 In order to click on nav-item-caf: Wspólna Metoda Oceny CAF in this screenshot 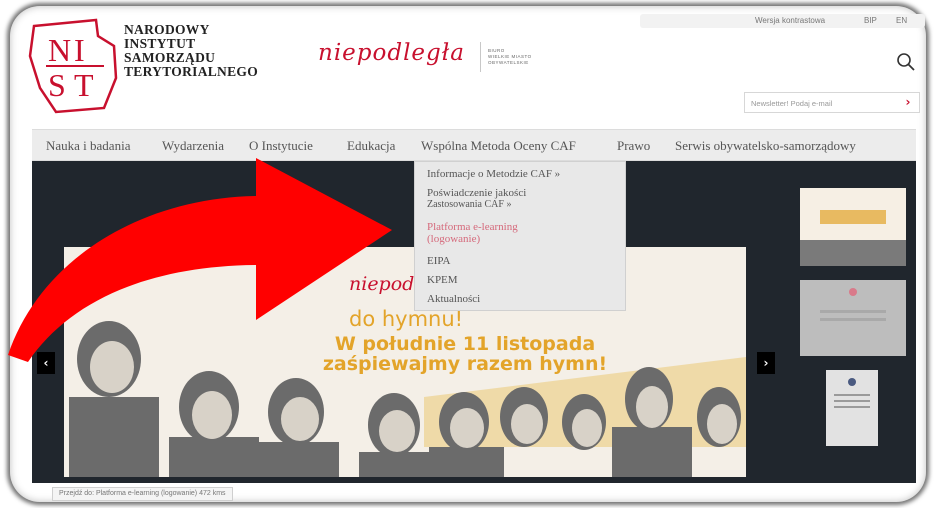, I will do `click(498, 146)`.